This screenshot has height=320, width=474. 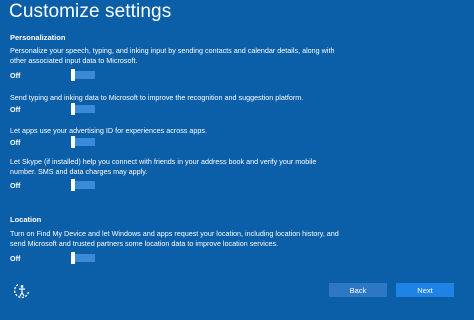 I want to click on location-heading: Location, so click(x=26, y=219).